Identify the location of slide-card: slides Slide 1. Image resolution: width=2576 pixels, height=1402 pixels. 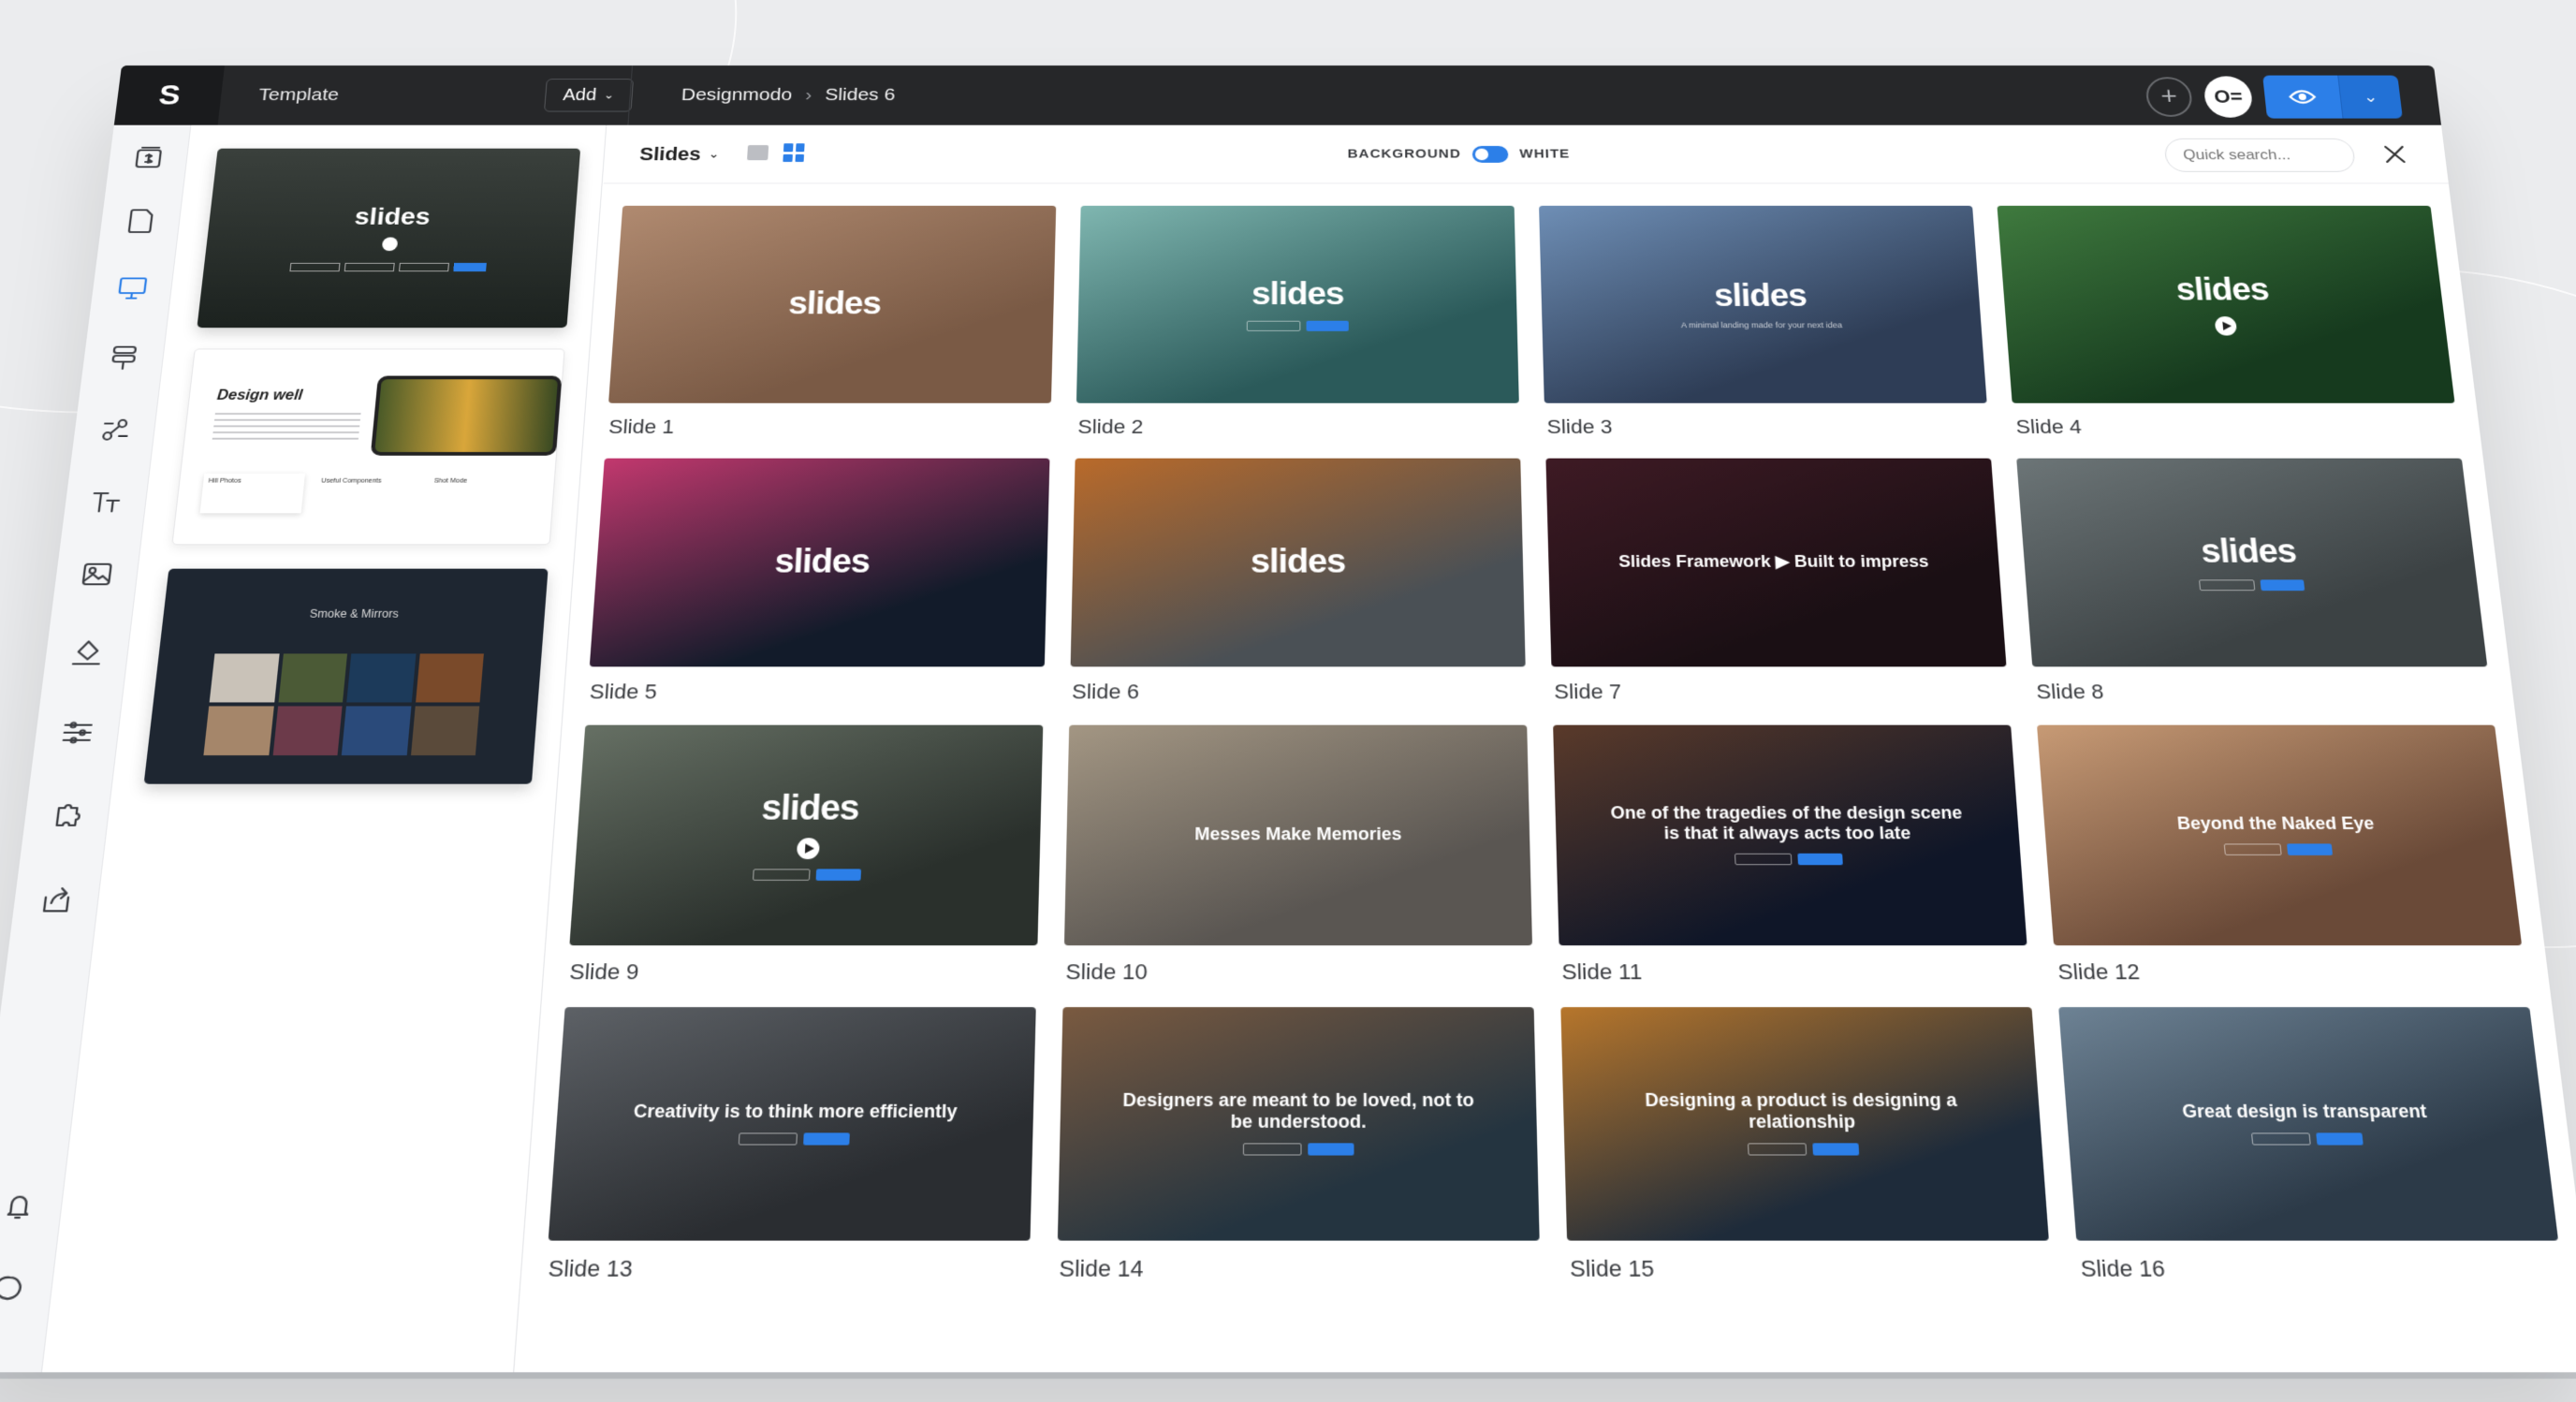
(831, 322).